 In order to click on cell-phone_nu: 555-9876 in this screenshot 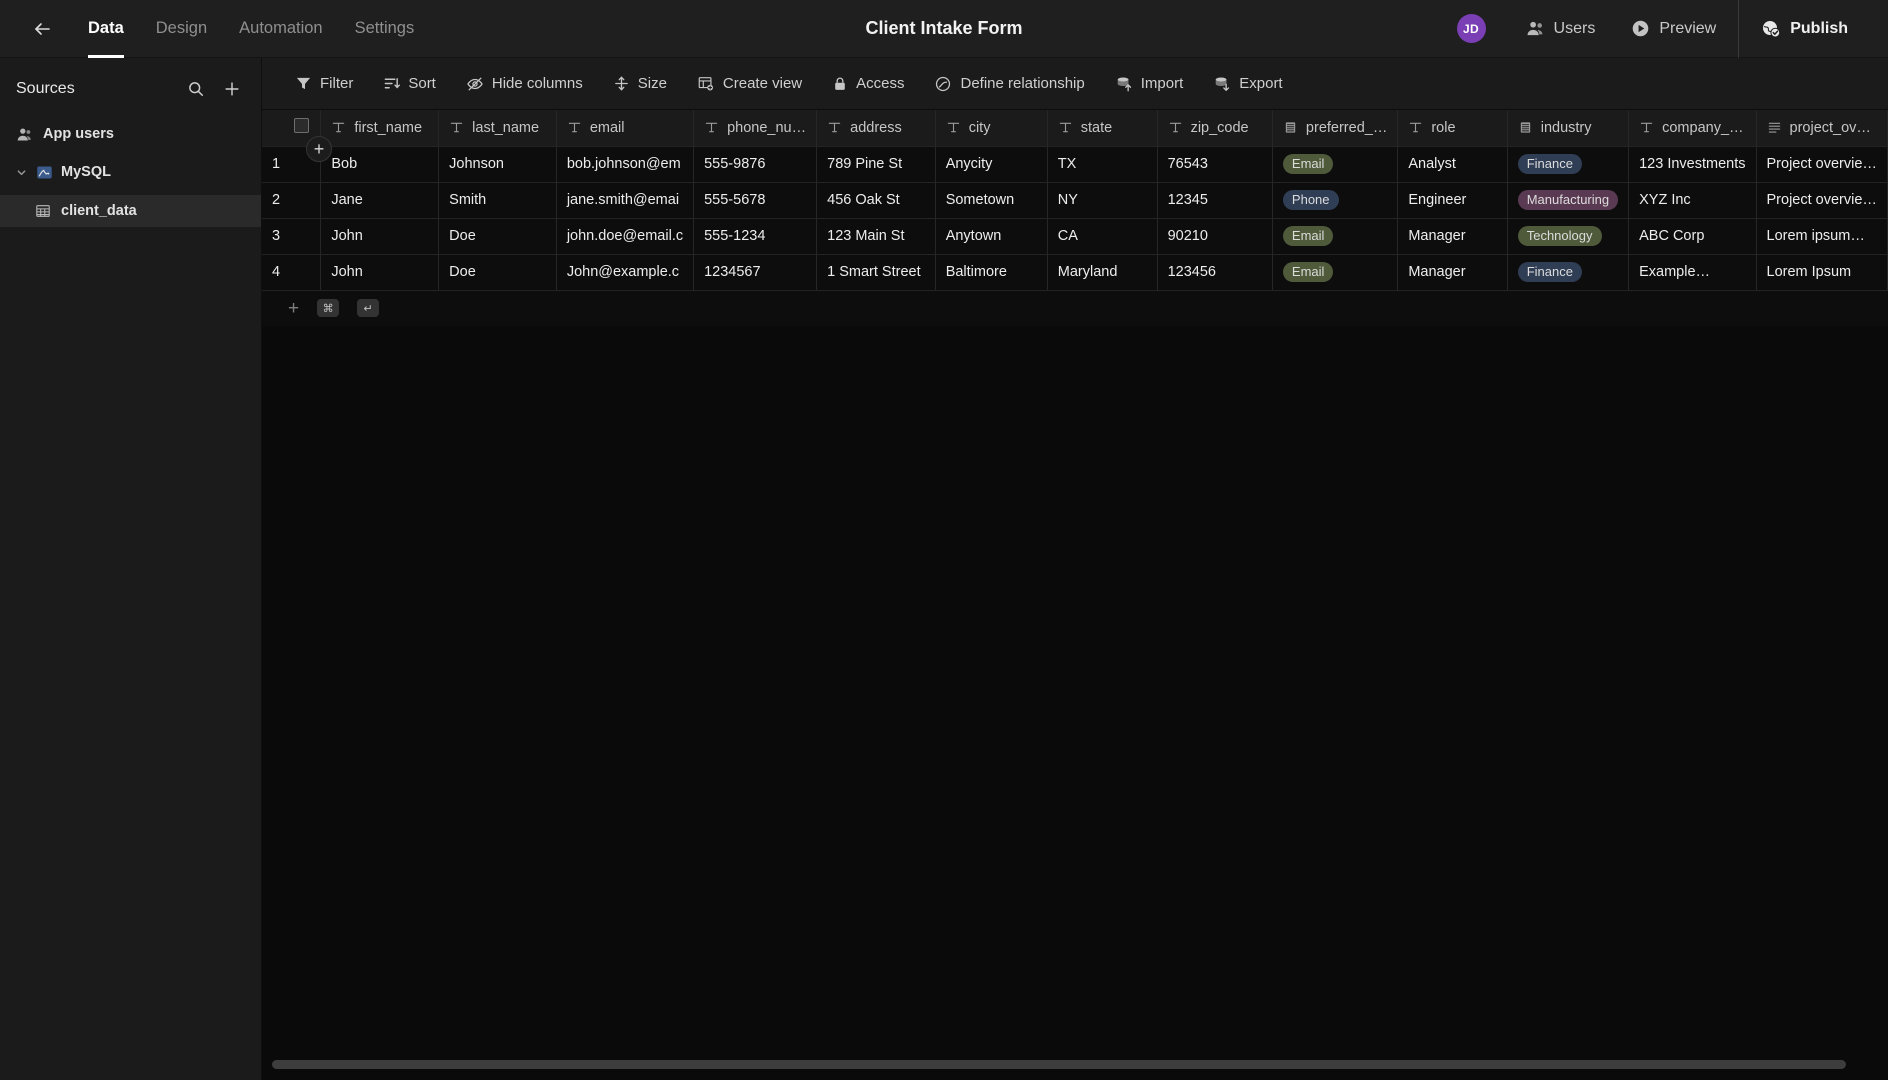, I will do `click(755, 164)`.